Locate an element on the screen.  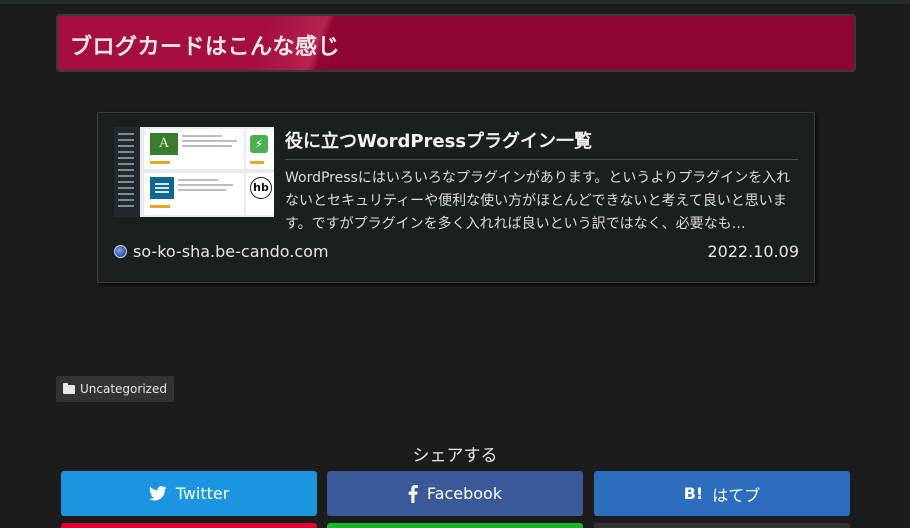
twitter-icon is located at coordinates (157, 493).